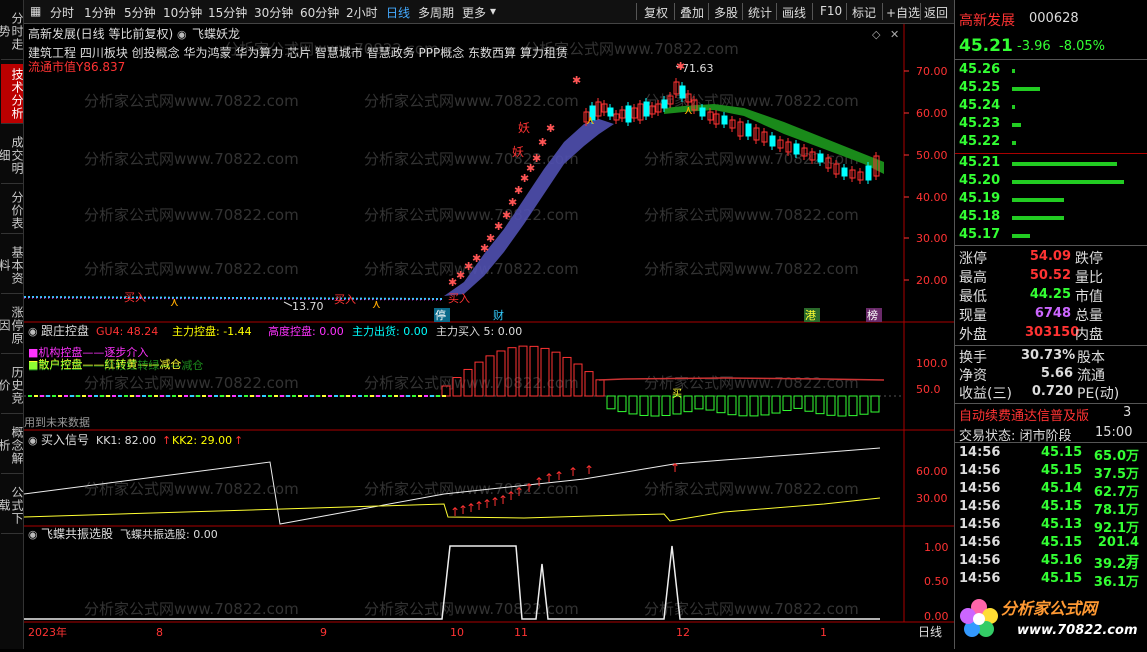 Image resolution: width=1147 pixels, height=652 pixels. I want to click on tab-basic-info: 基本资料, so click(12, 266).